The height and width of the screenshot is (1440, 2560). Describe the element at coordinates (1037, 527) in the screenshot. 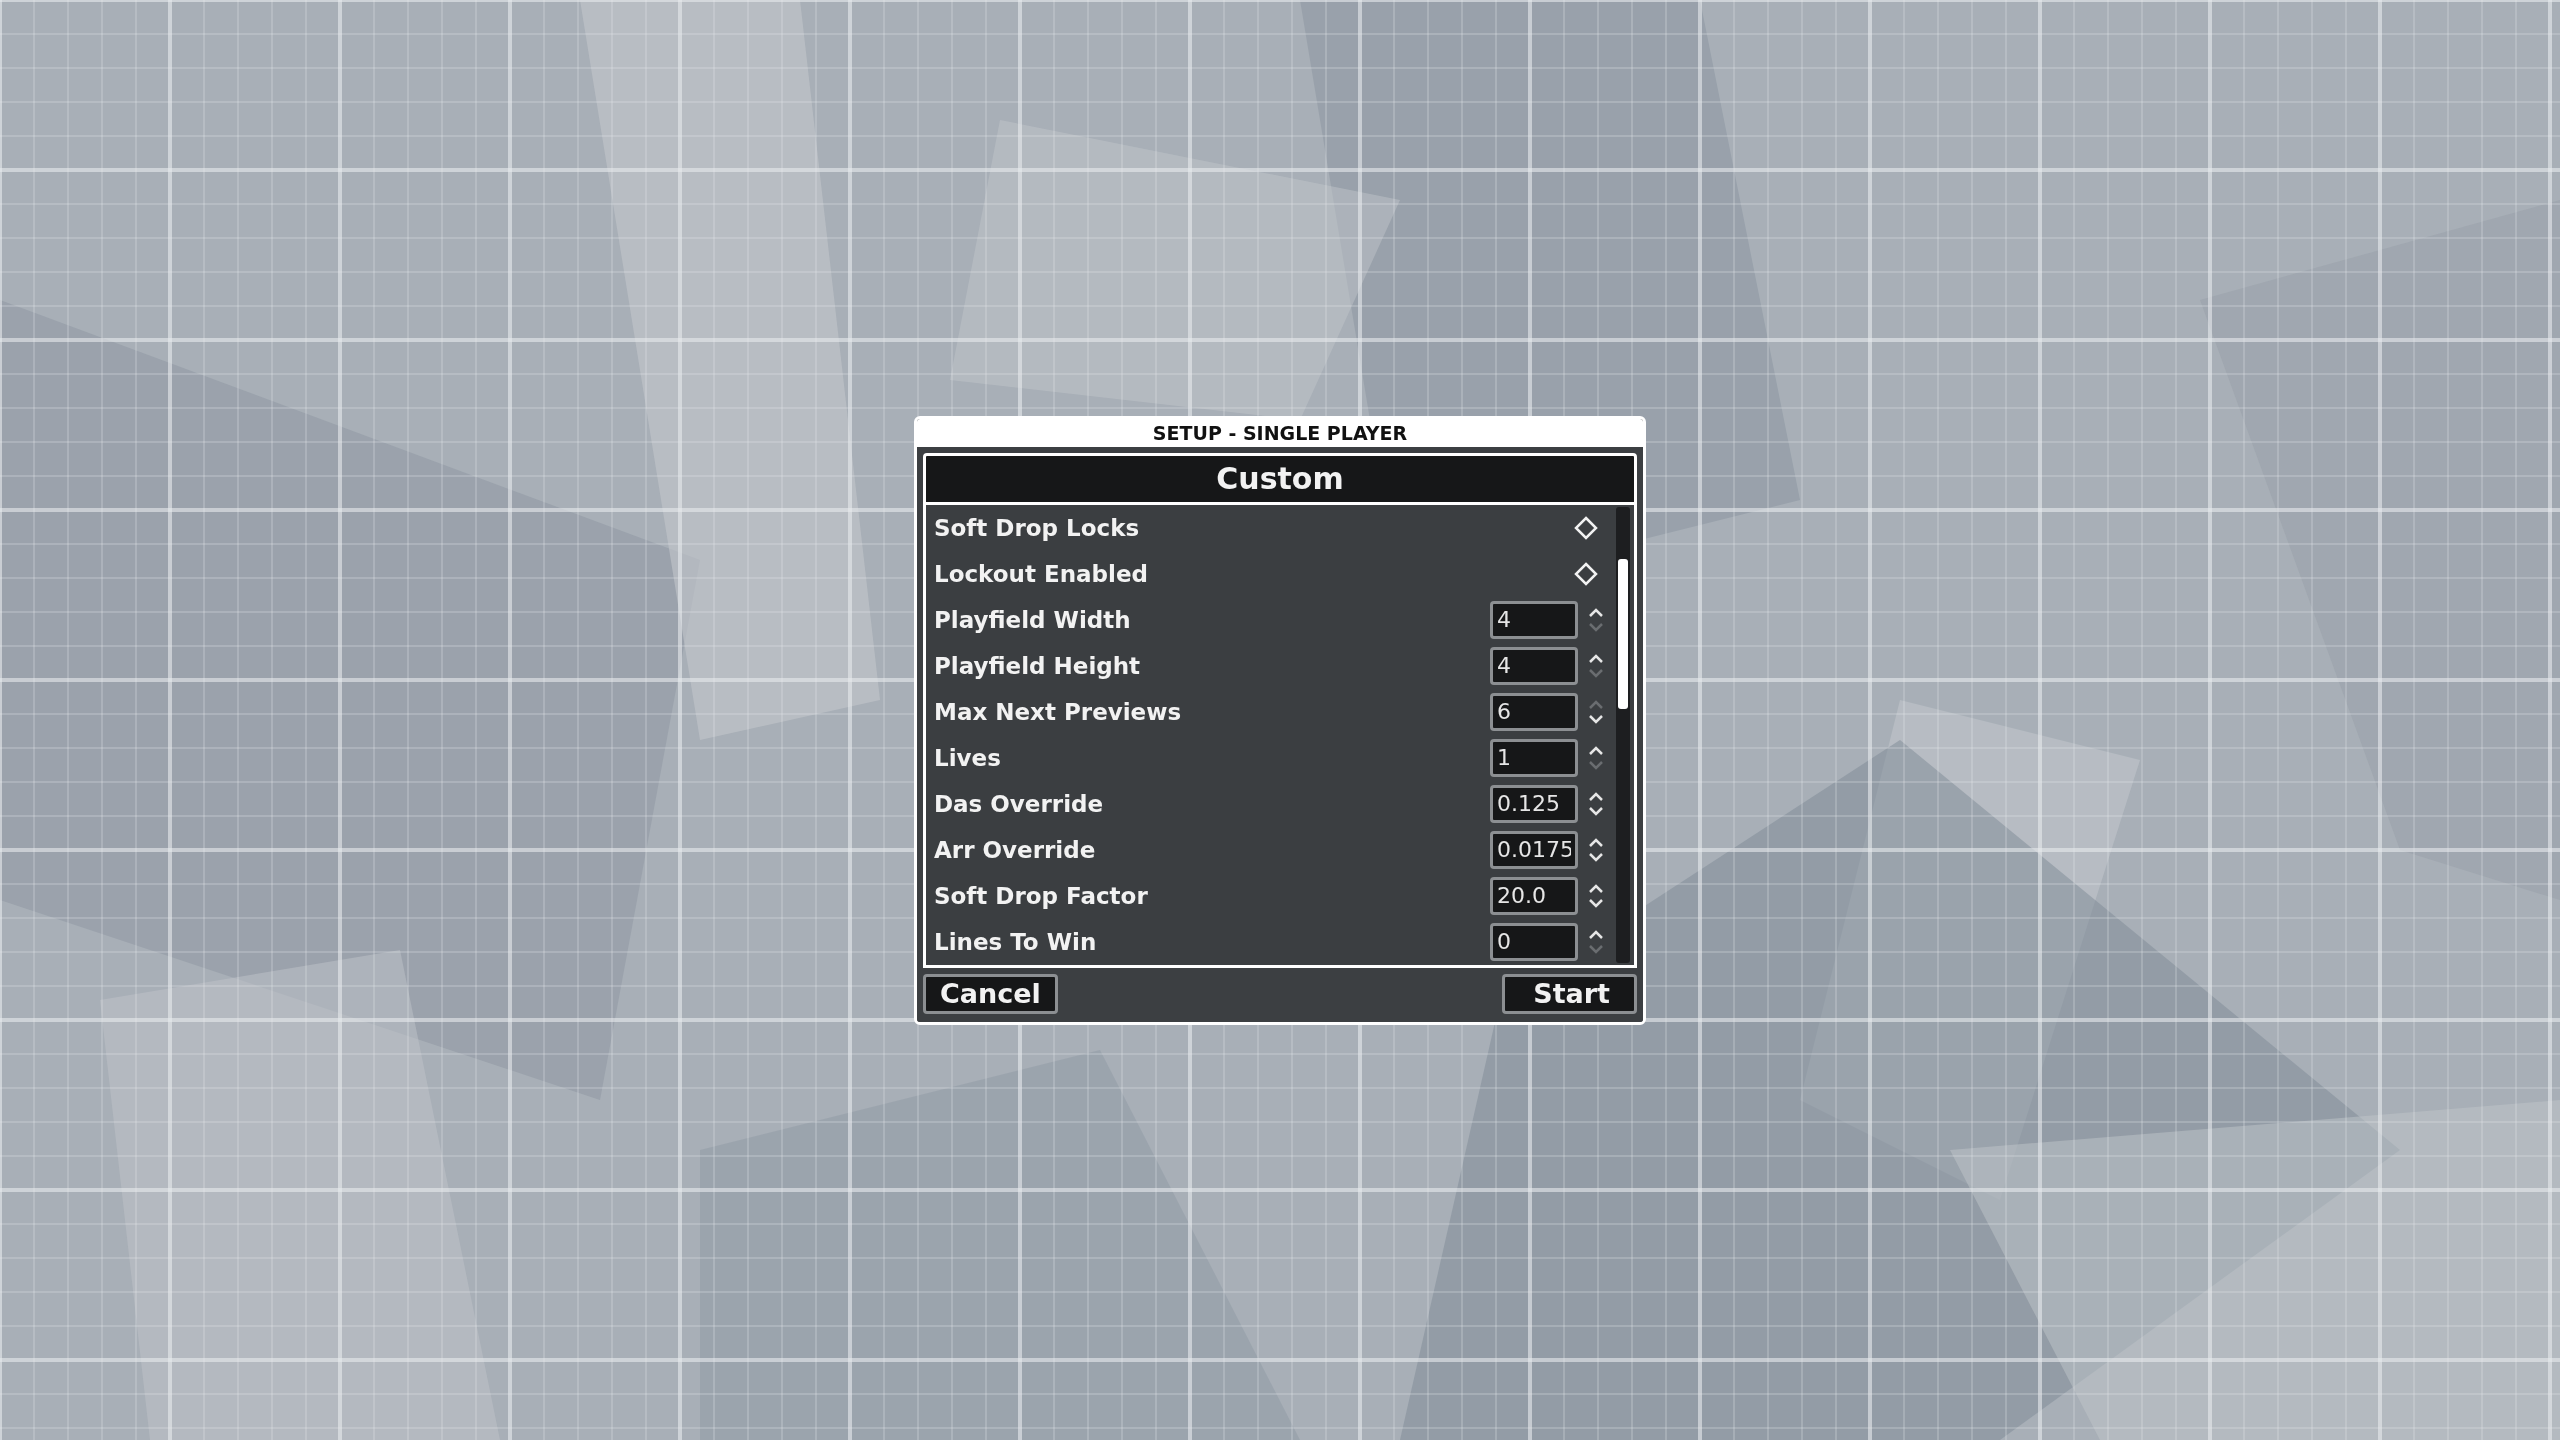

I see `setting-label: Soft Drop Locks` at that location.